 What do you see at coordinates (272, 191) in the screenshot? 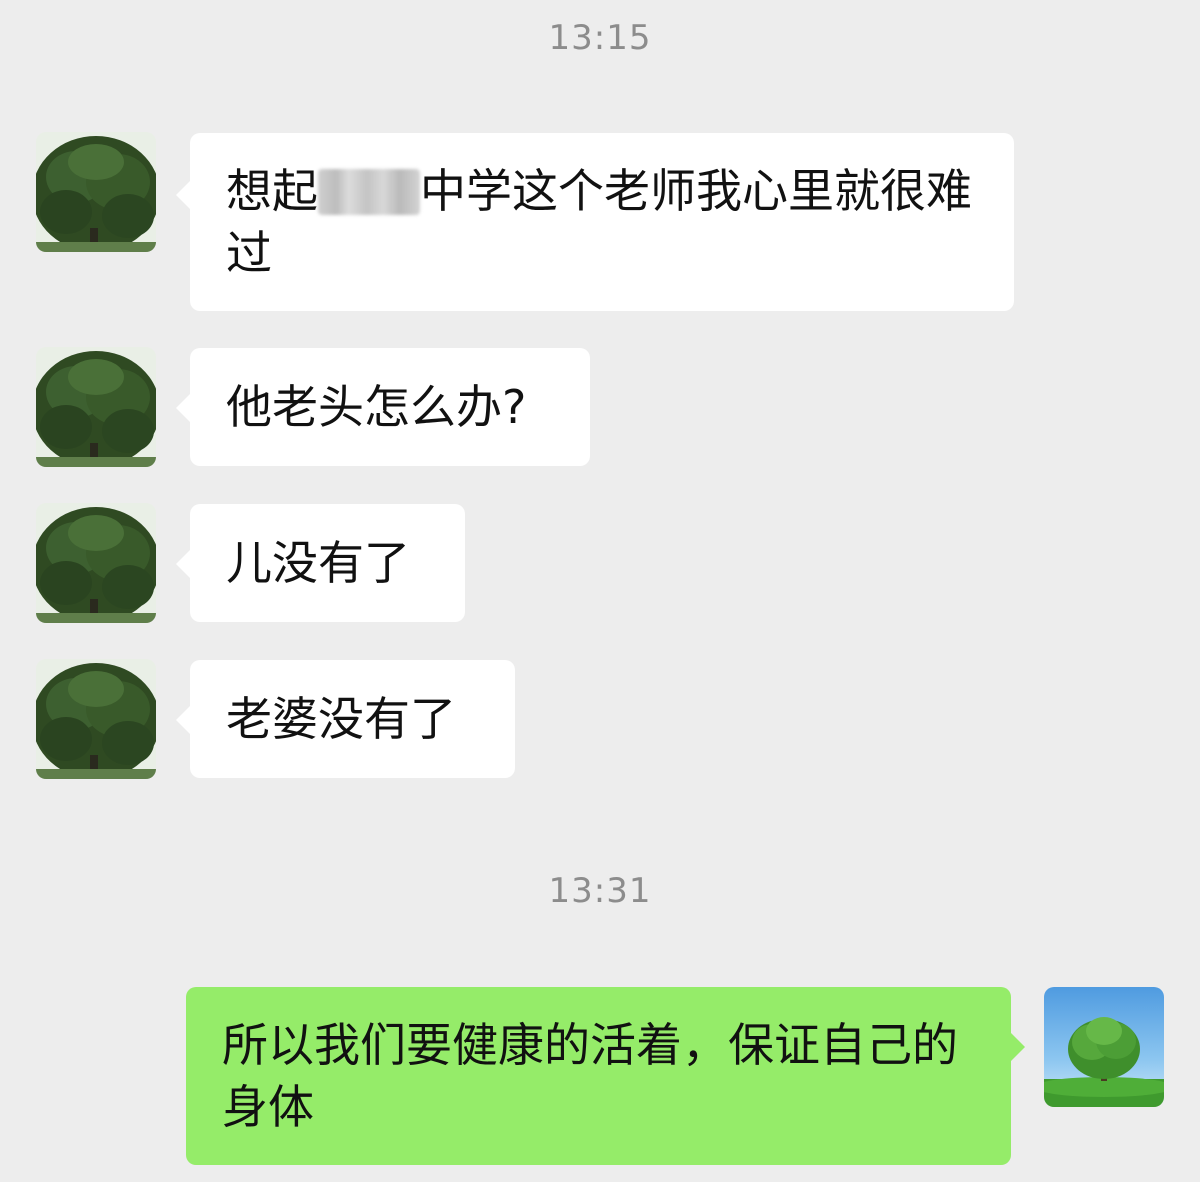
I see `message-text: 想起` at bounding box center [272, 191].